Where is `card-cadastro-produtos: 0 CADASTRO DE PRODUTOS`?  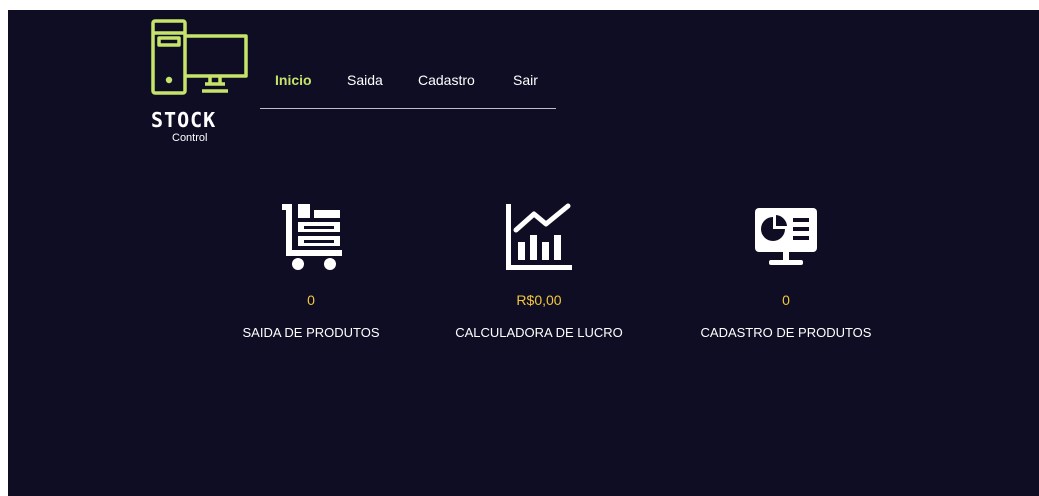 card-cadastro-produtos: 0 CADASTRO DE PRODUTOS is located at coordinates (786, 277).